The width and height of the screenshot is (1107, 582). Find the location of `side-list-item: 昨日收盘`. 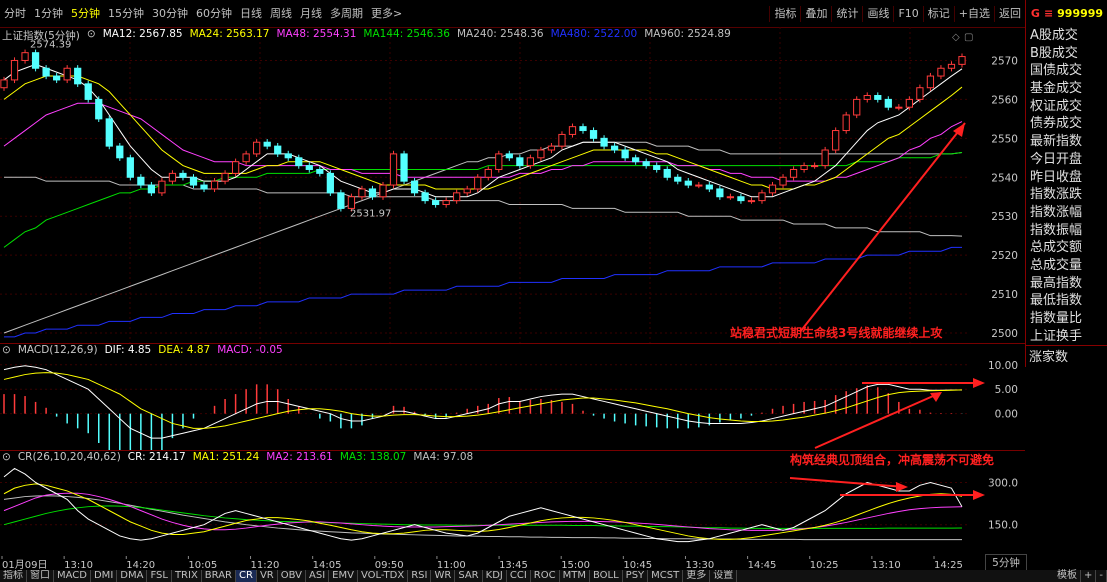

side-list-item: 昨日收盘 is located at coordinates (1066, 178).